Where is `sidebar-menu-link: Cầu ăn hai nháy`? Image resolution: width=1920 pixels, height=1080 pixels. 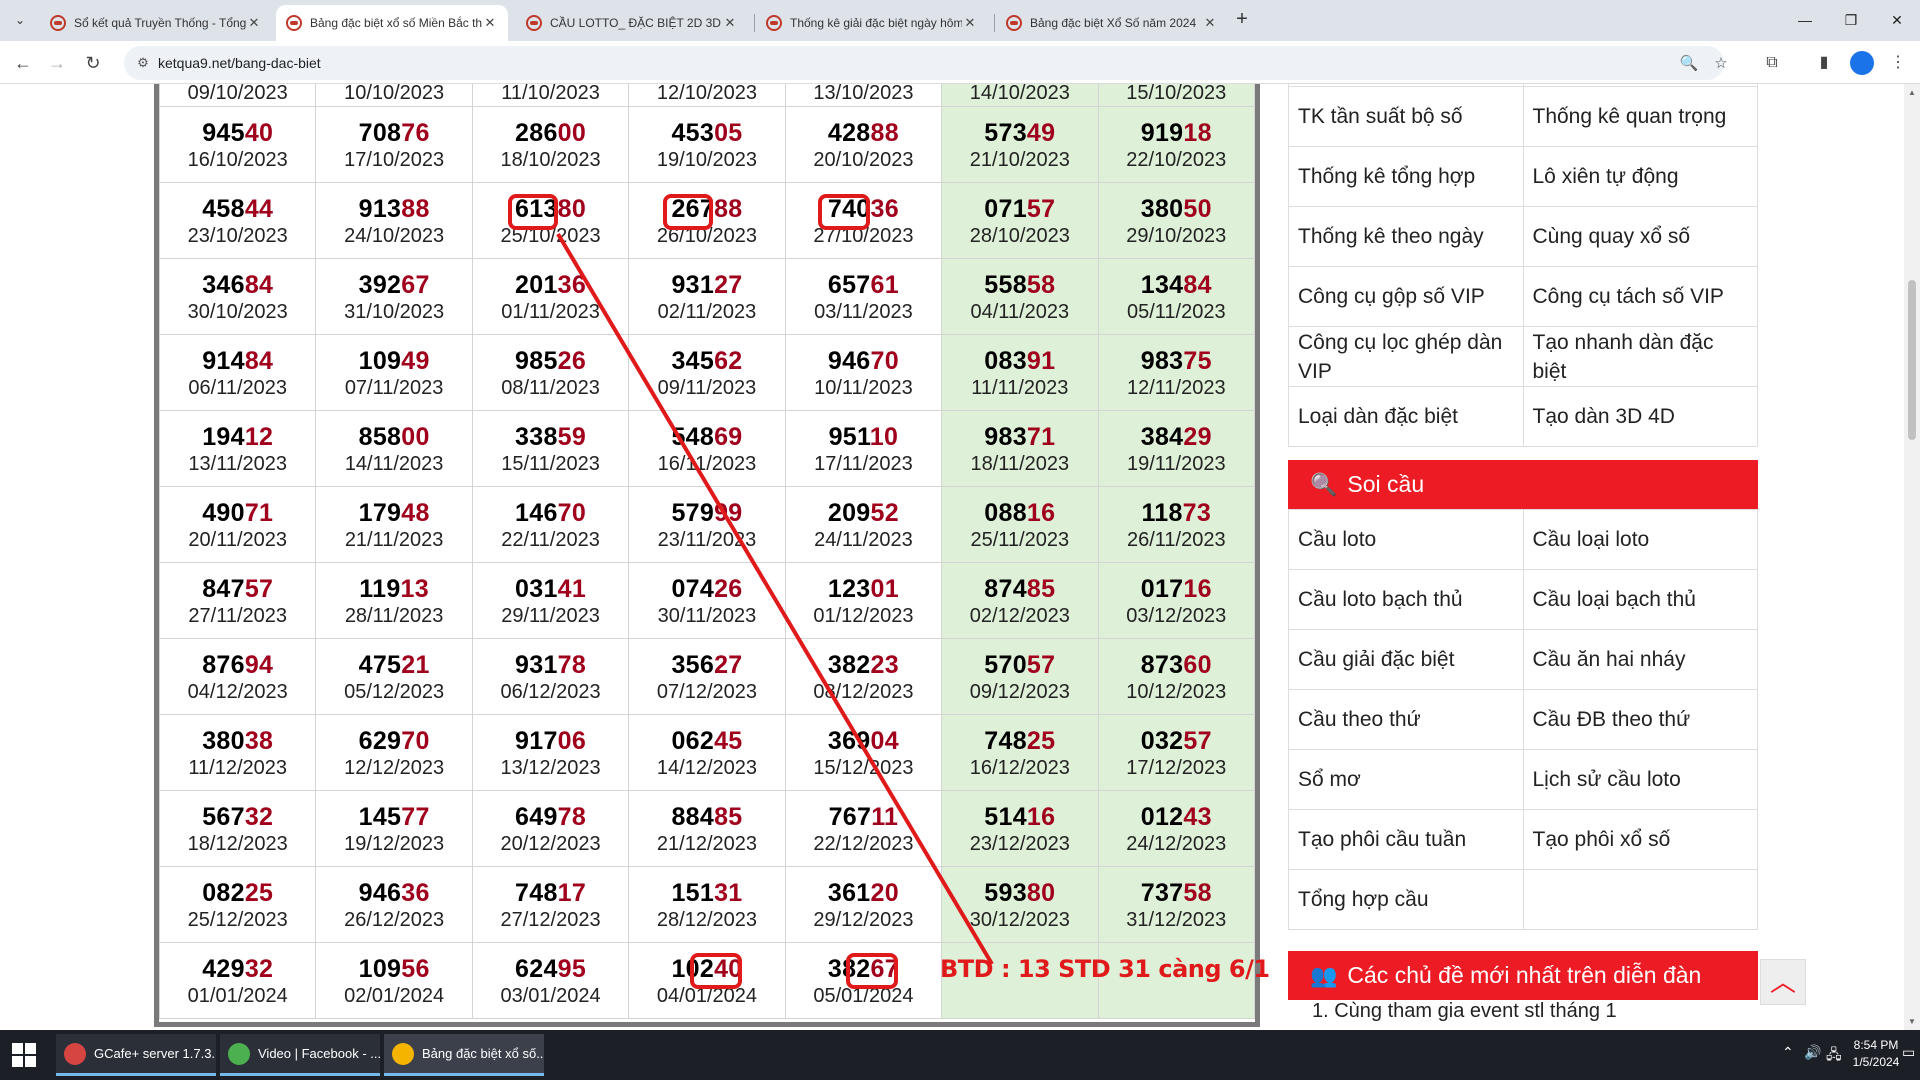 sidebar-menu-link: Cầu ăn hai nháy is located at coordinates (1640, 659).